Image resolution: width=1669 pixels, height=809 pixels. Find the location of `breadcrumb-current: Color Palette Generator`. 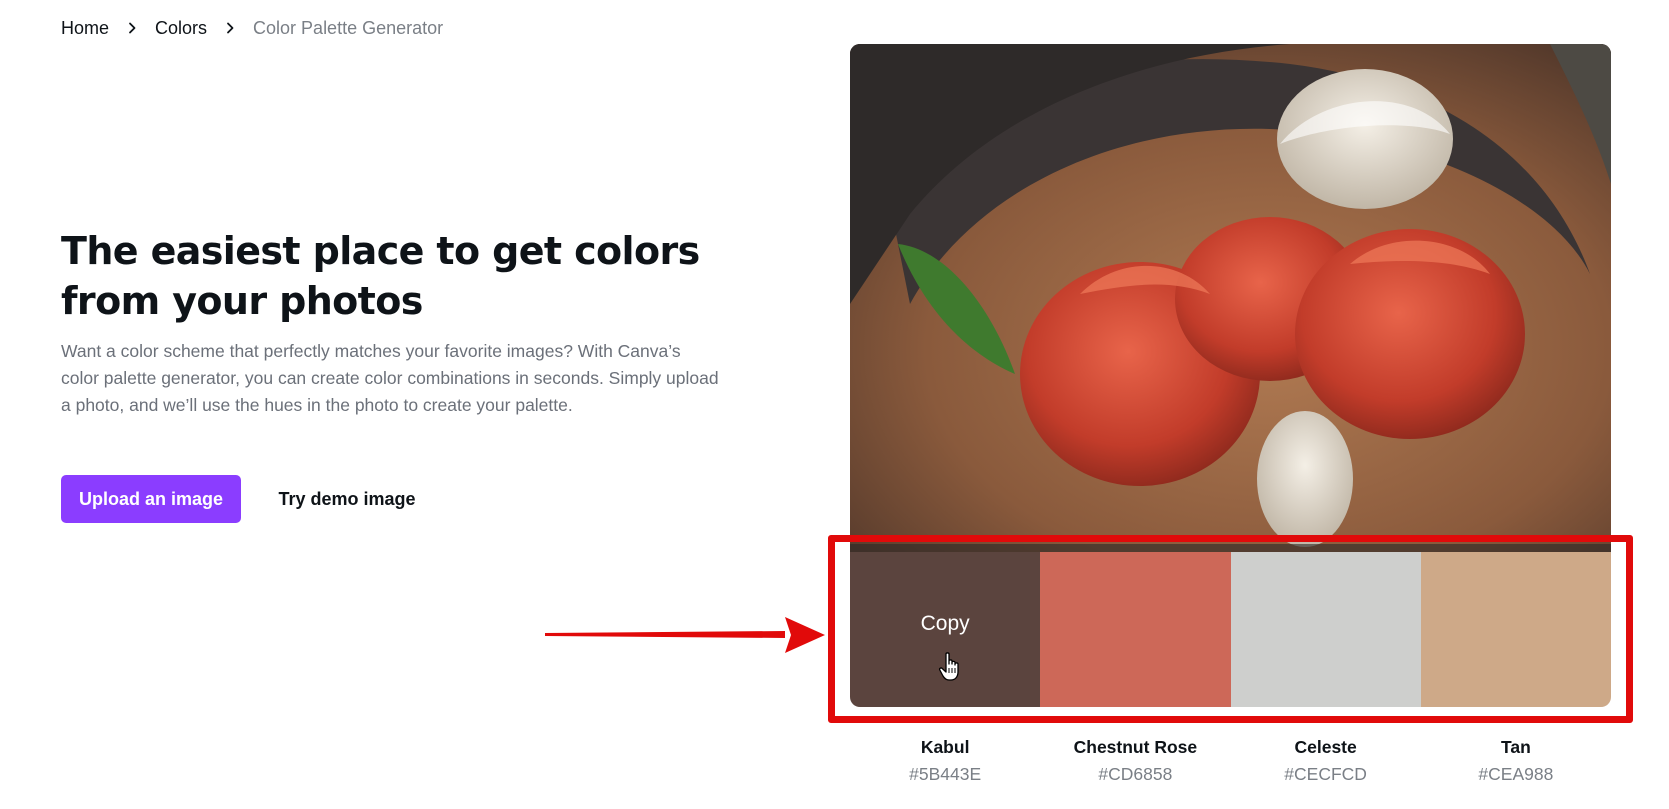

breadcrumb-current: Color Palette Generator is located at coordinates (348, 28).